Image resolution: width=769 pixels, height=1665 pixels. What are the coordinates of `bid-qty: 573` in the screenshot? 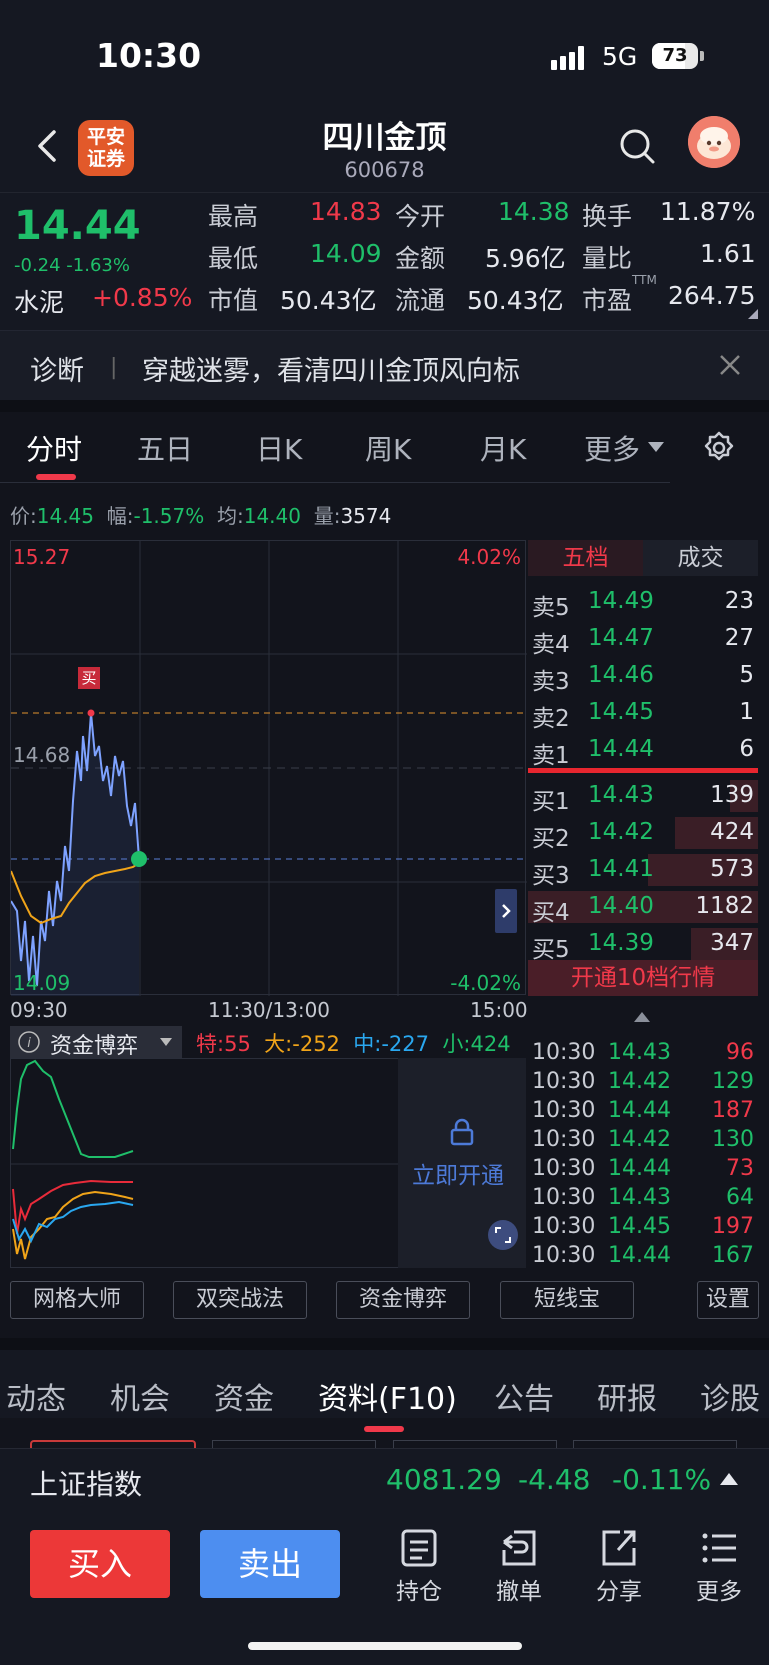 It's located at (732, 869).